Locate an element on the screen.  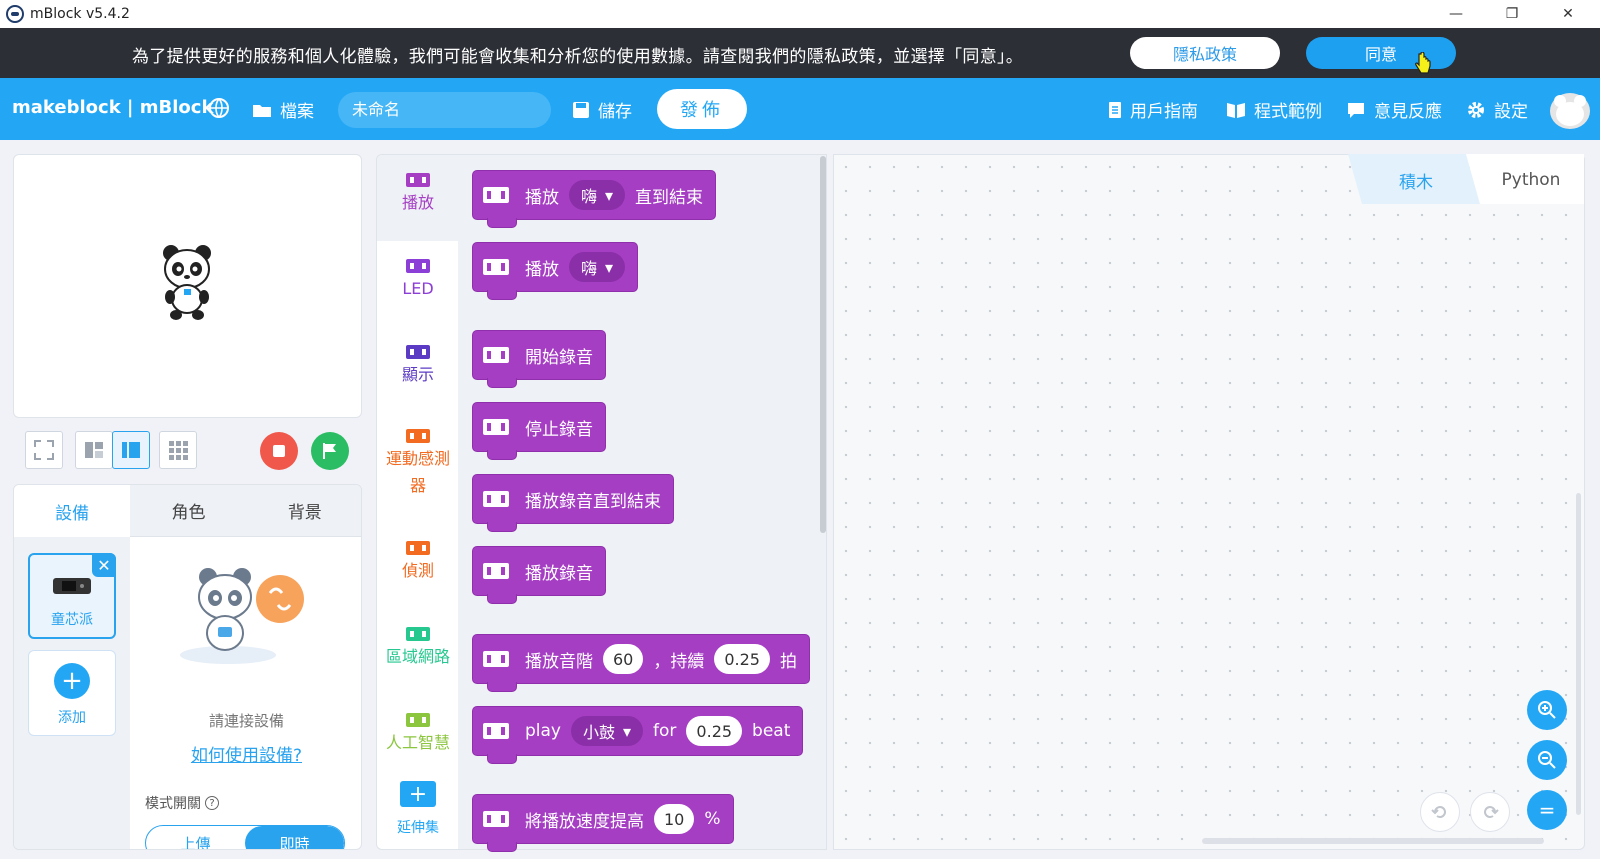
block-play-drum: play 小鼓 ▾ for 0.25 beat is located at coordinates (638, 735).